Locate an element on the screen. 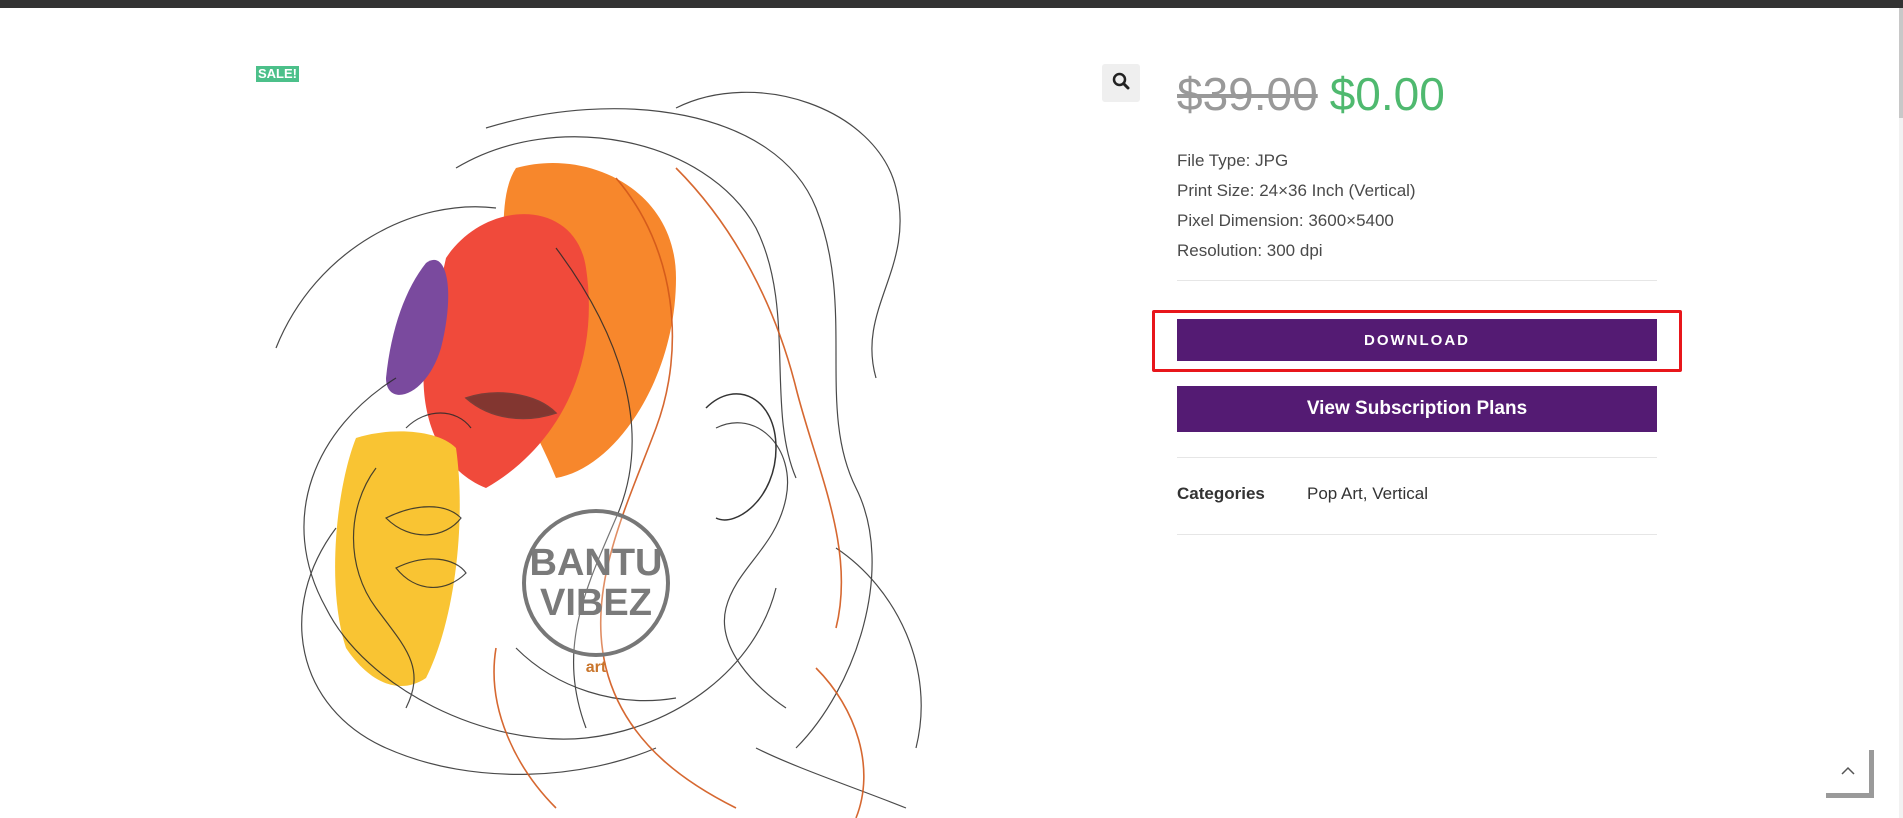 Image resolution: width=1903 pixels, height=818 pixels. spec-pixel-dimension: Pixel Dimension: 3600×5400 is located at coordinates (1285, 220).